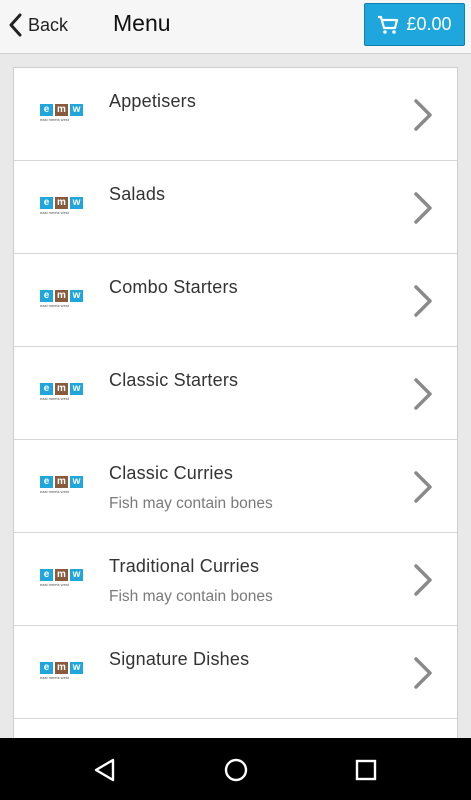 This screenshot has width=471, height=800. Describe the element at coordinates (15, 25) in the screenshot. I see `chevron-left-icon` at that location.